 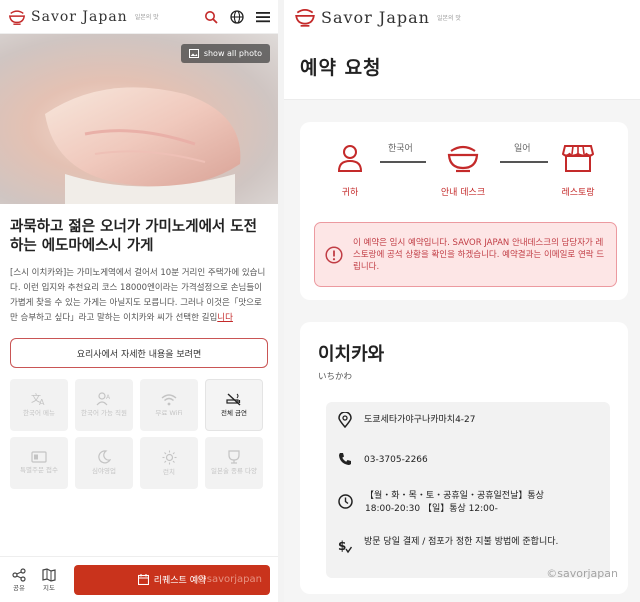 What do you see at coordinates (211, 17) in the screenshot?
I see `search-icon` at bounding box center [211, 17].